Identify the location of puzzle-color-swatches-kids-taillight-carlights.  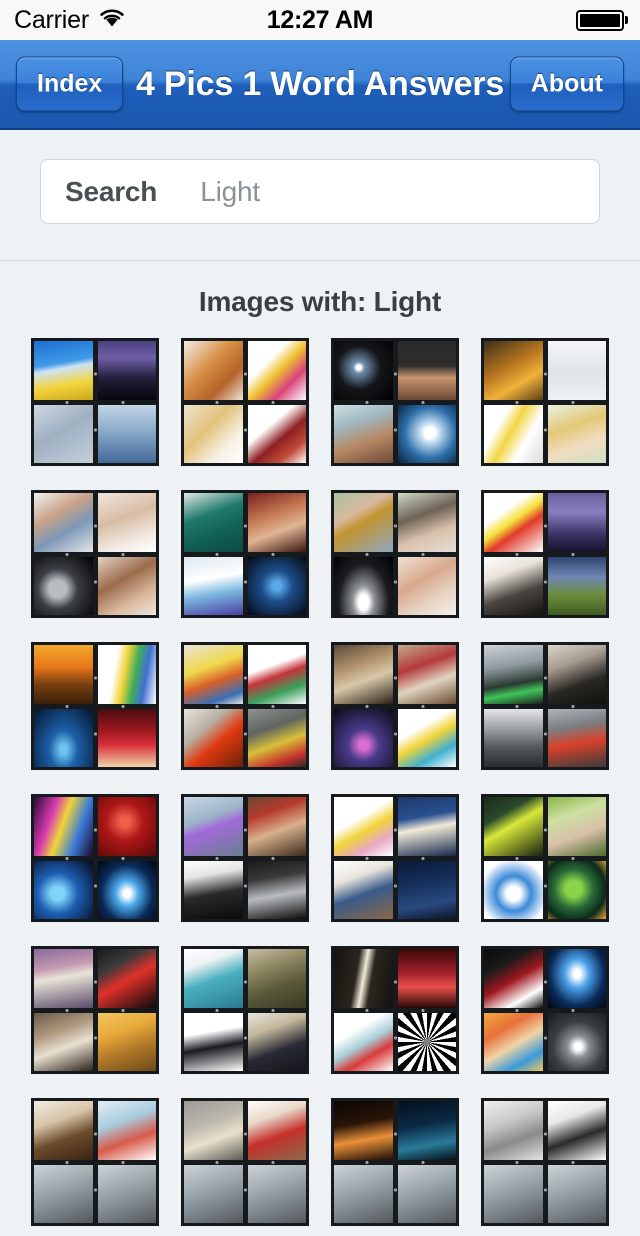
(245, 706).